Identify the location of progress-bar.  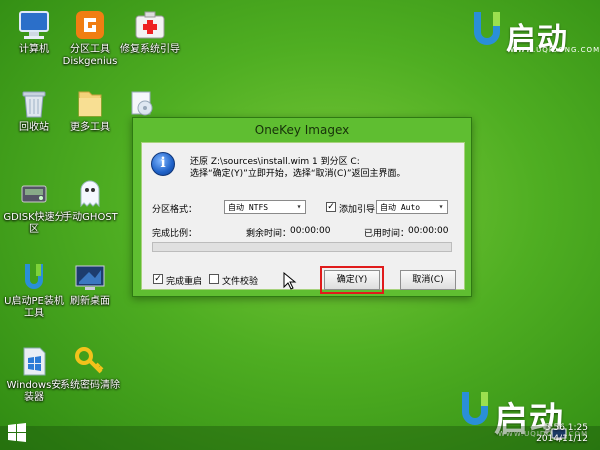
(302, 247).